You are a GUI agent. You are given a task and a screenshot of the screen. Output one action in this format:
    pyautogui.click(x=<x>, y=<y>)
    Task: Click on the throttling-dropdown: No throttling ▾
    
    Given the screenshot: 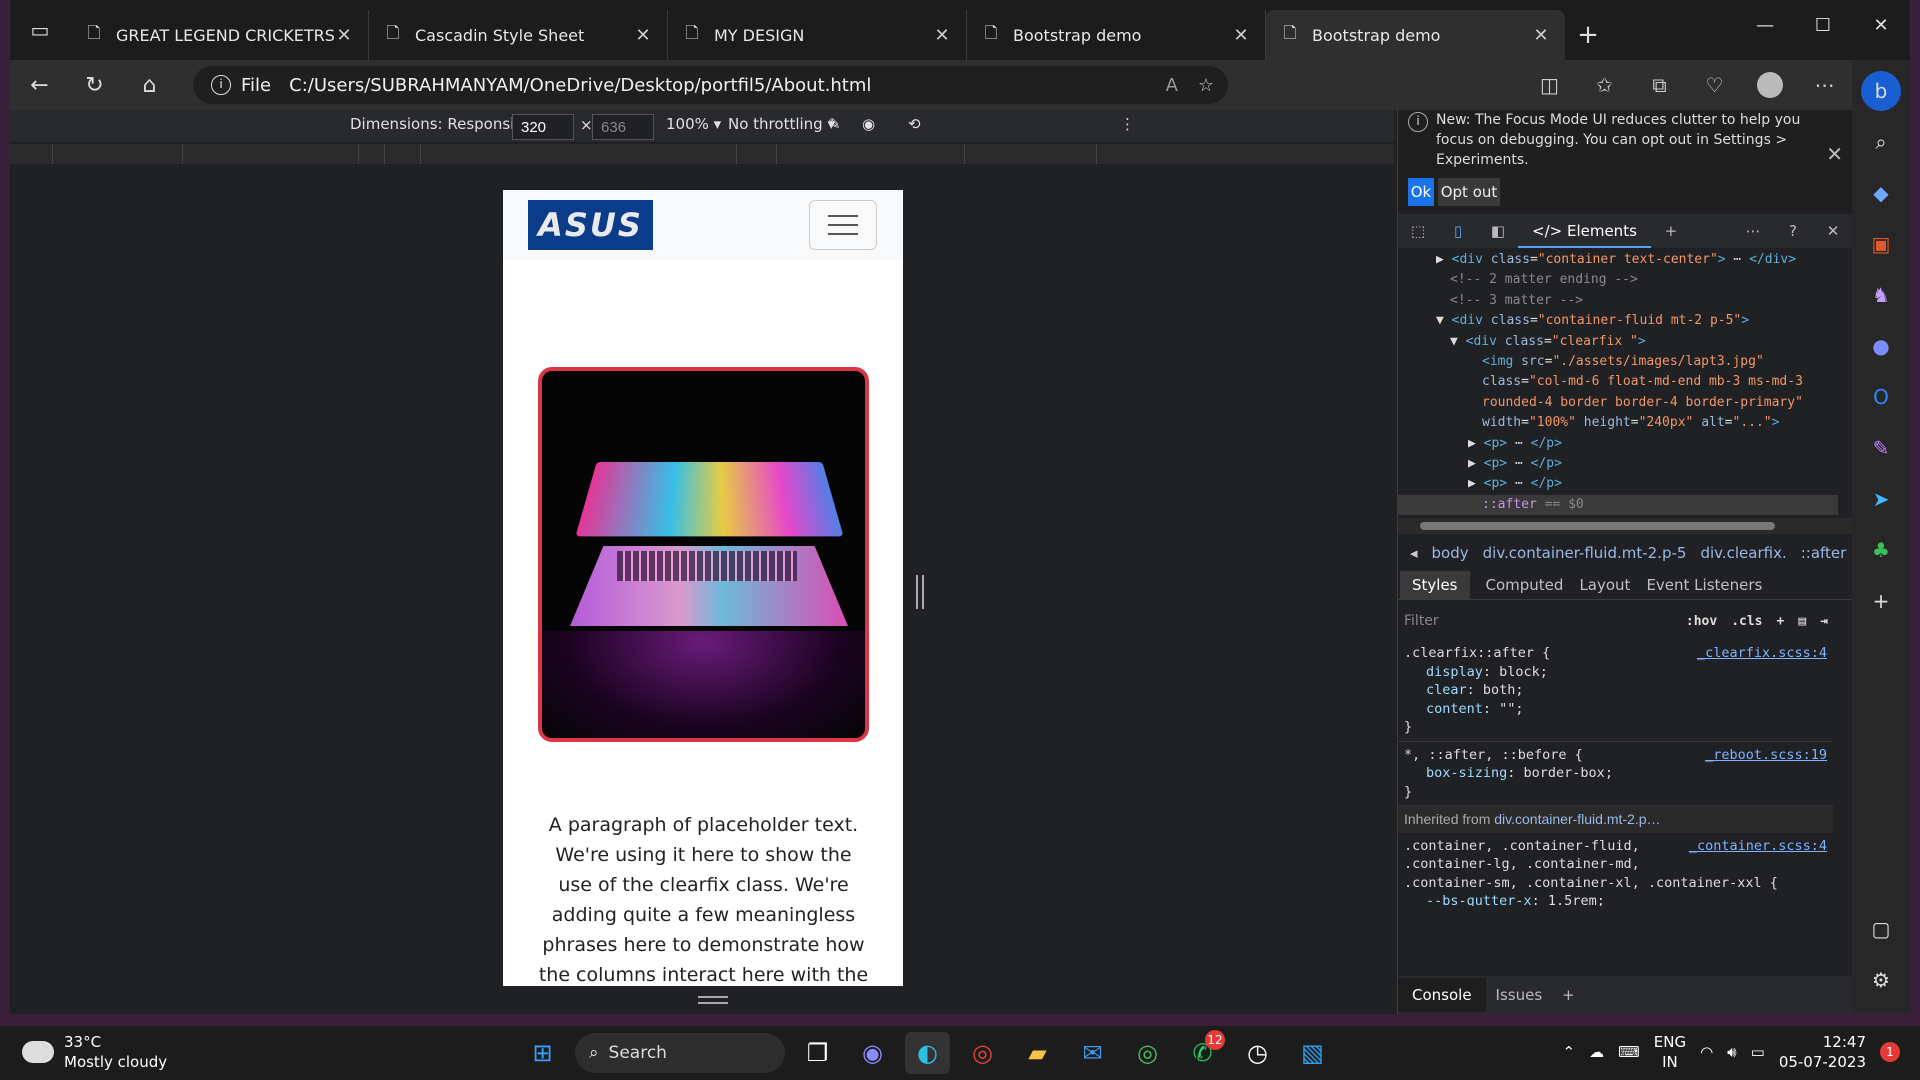 What is the action you would take?
    pyautogui.click(x=781, y=124)
    